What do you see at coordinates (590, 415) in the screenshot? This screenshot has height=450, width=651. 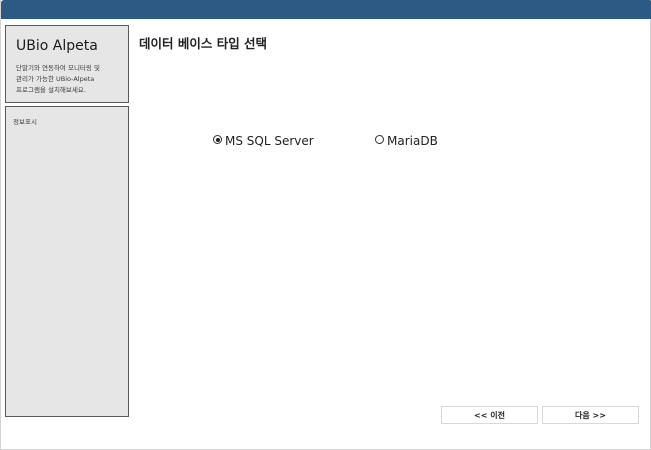 I see `next-button: 다음 >>` at bounding box center [590, 415].